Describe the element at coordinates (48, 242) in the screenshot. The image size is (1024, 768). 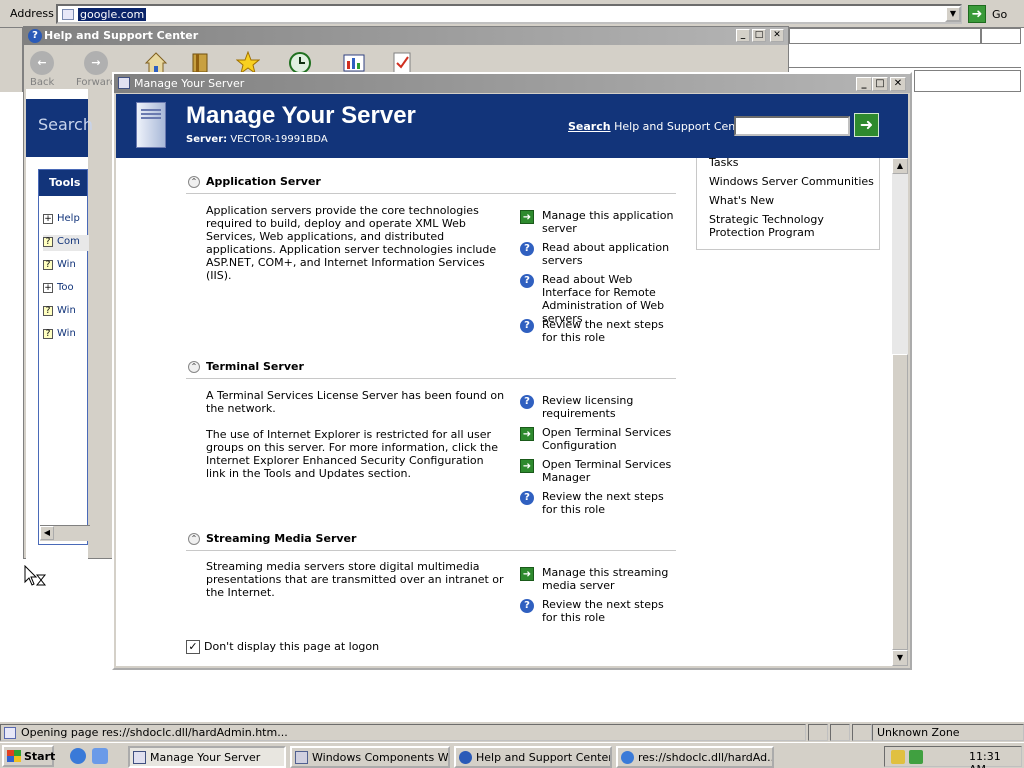
I see `topic-icon: ?` at that location.